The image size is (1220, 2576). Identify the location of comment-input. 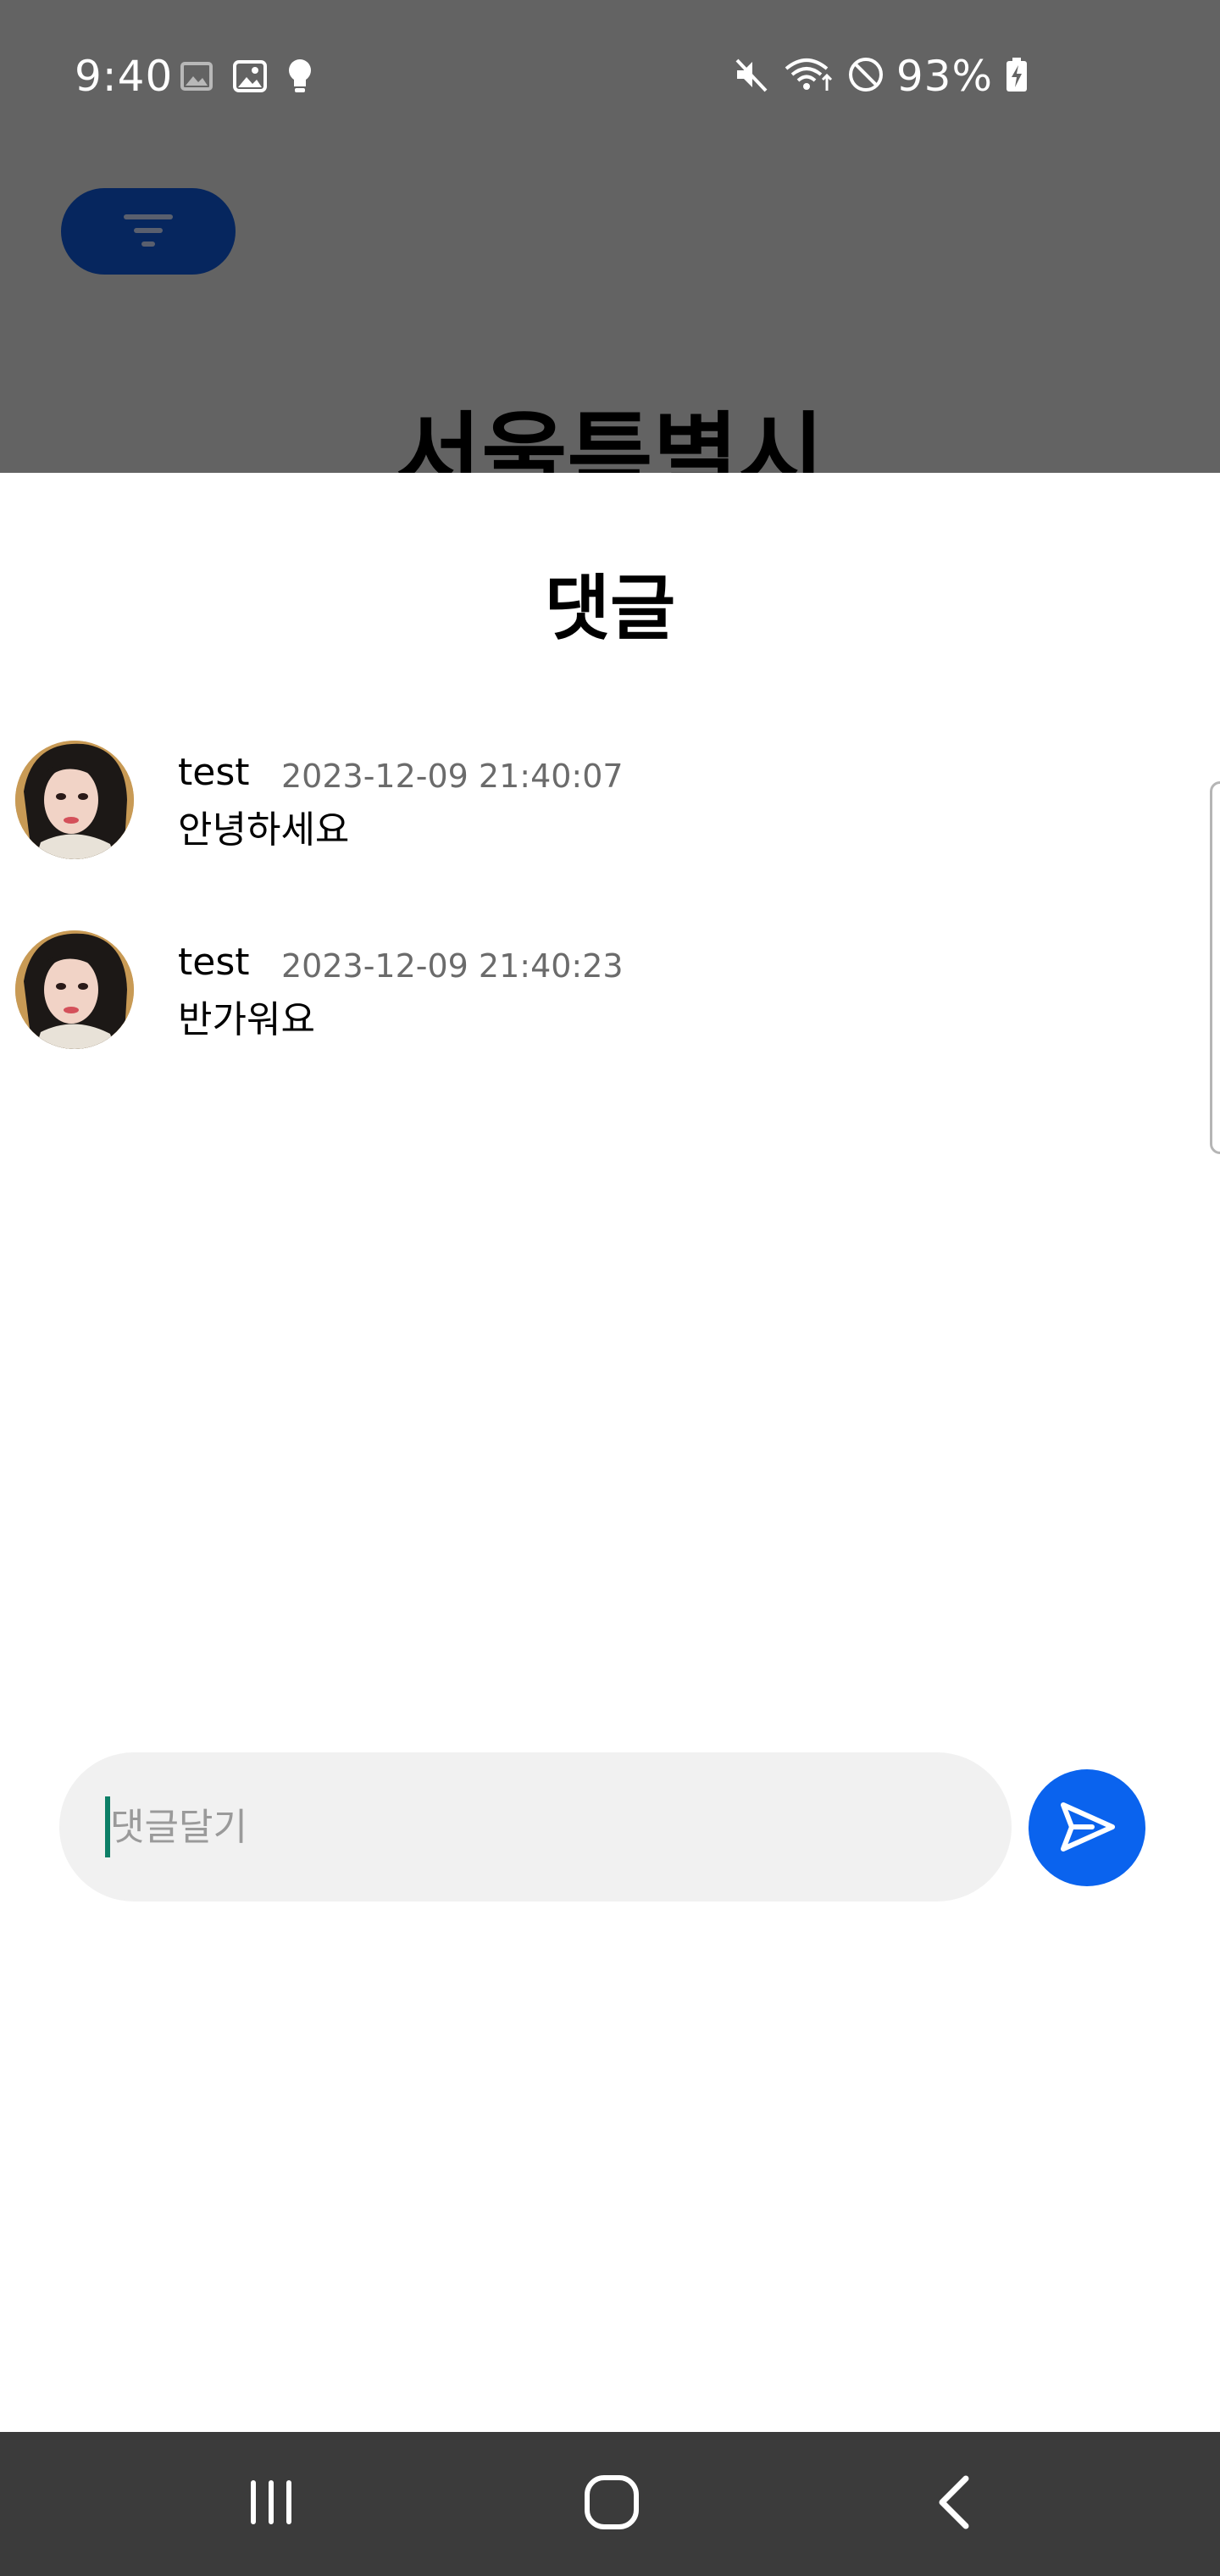
(533, 1826).